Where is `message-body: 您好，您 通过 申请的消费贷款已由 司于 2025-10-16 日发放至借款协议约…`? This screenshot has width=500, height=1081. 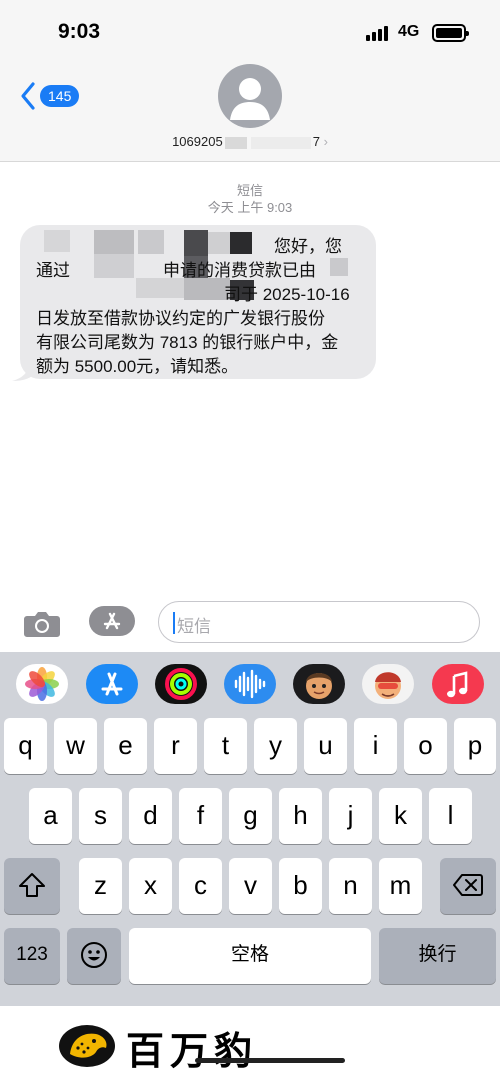 message-body: 您好，您 通过 申请的消费贷款已由 司于 2025-10-16 日发放至借款协议约… is located at coordinates (201, 307).